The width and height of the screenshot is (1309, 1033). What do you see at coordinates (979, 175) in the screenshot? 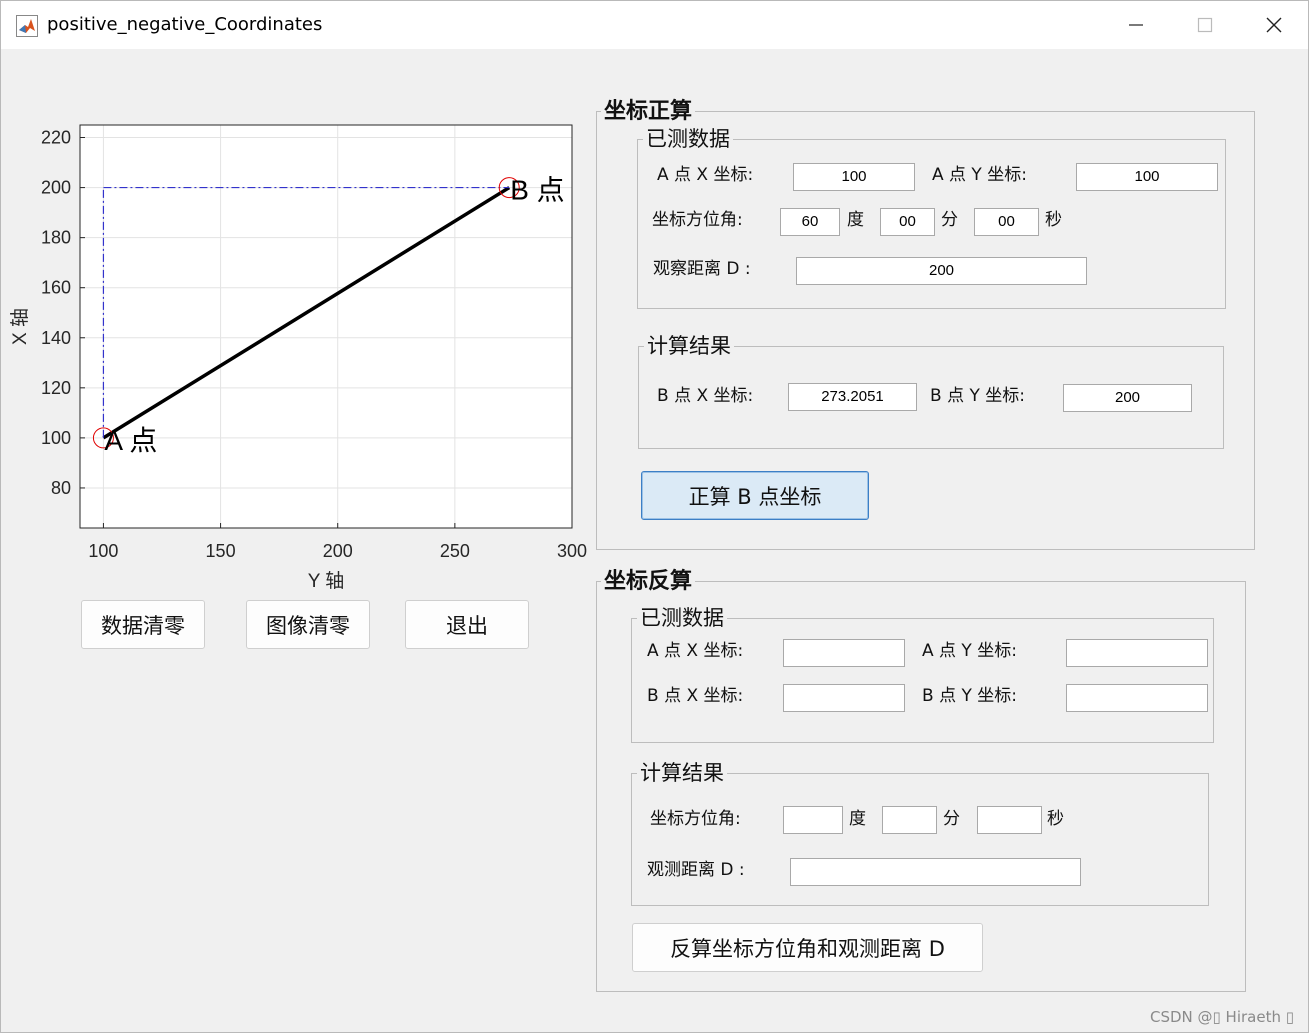
I see `forward-a-y-label: A 点 Y 坐标:` at bounding box center [979, 175].